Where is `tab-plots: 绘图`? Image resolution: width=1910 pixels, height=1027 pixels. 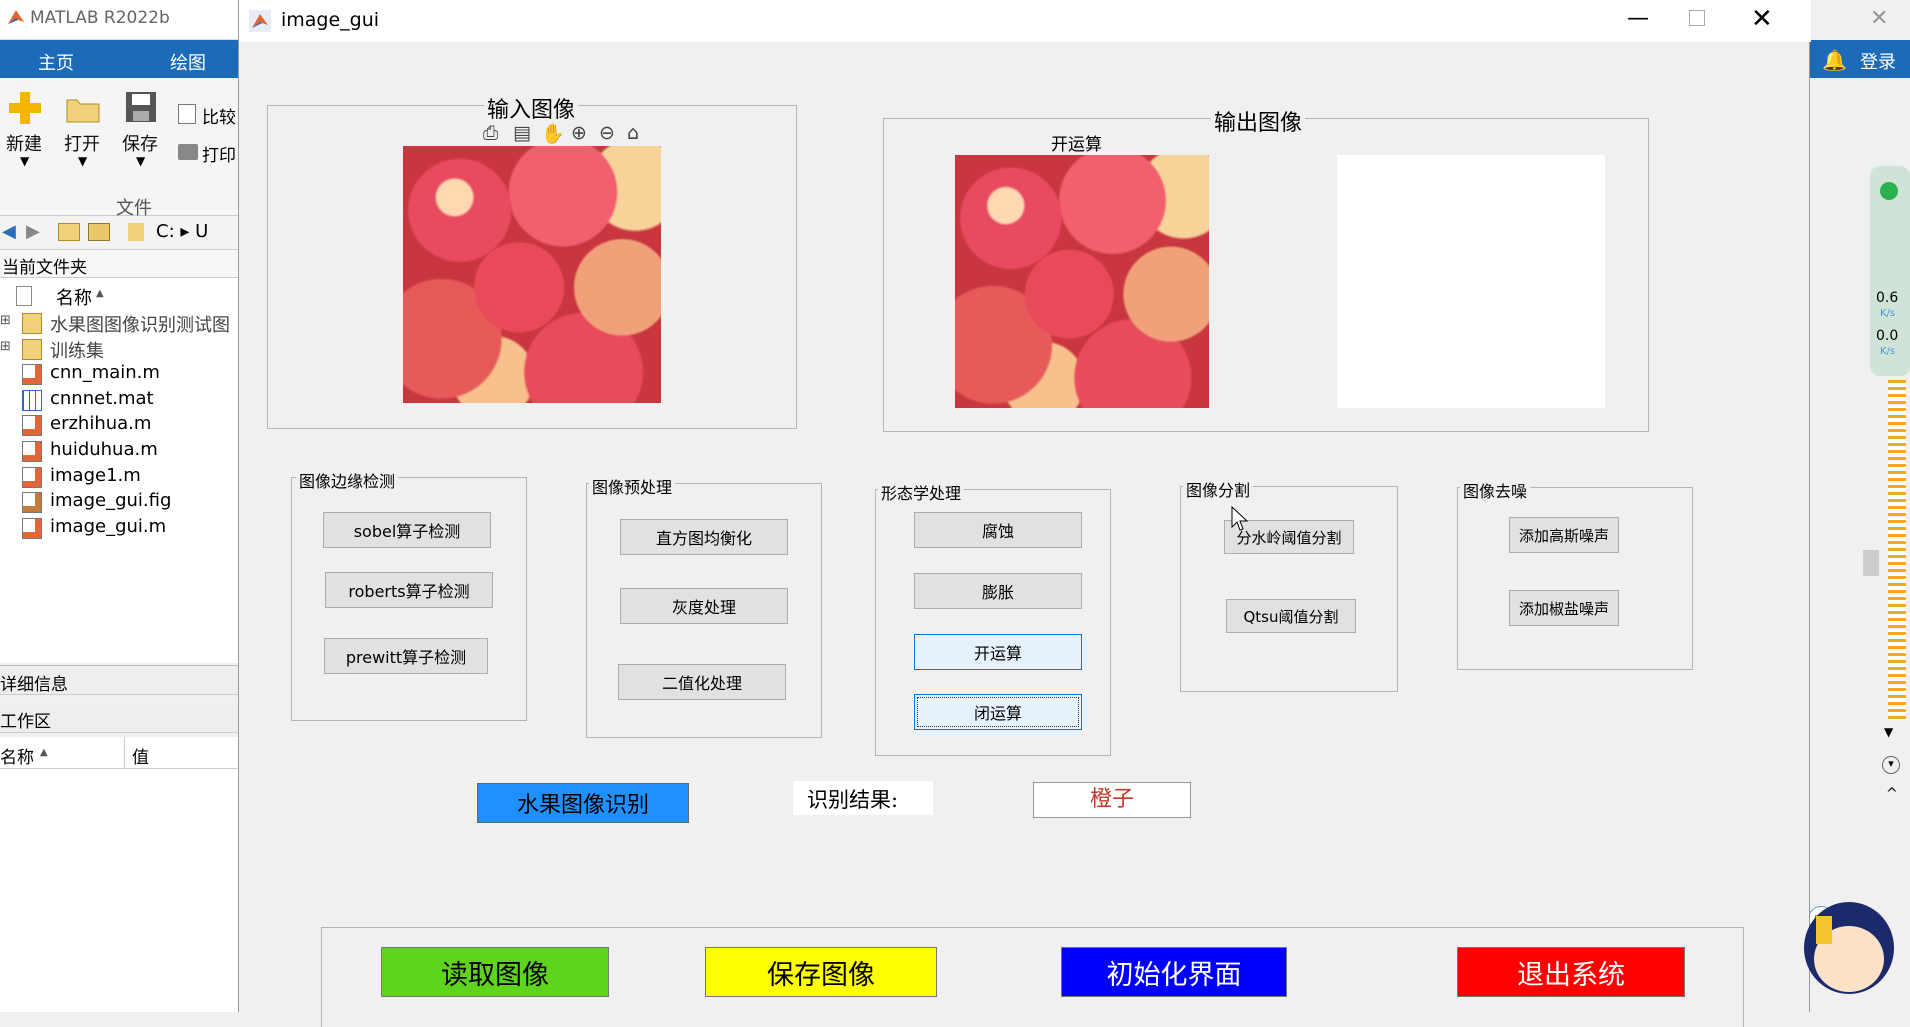 tab-plots: 绘图 is located at coordinates (188, 62).